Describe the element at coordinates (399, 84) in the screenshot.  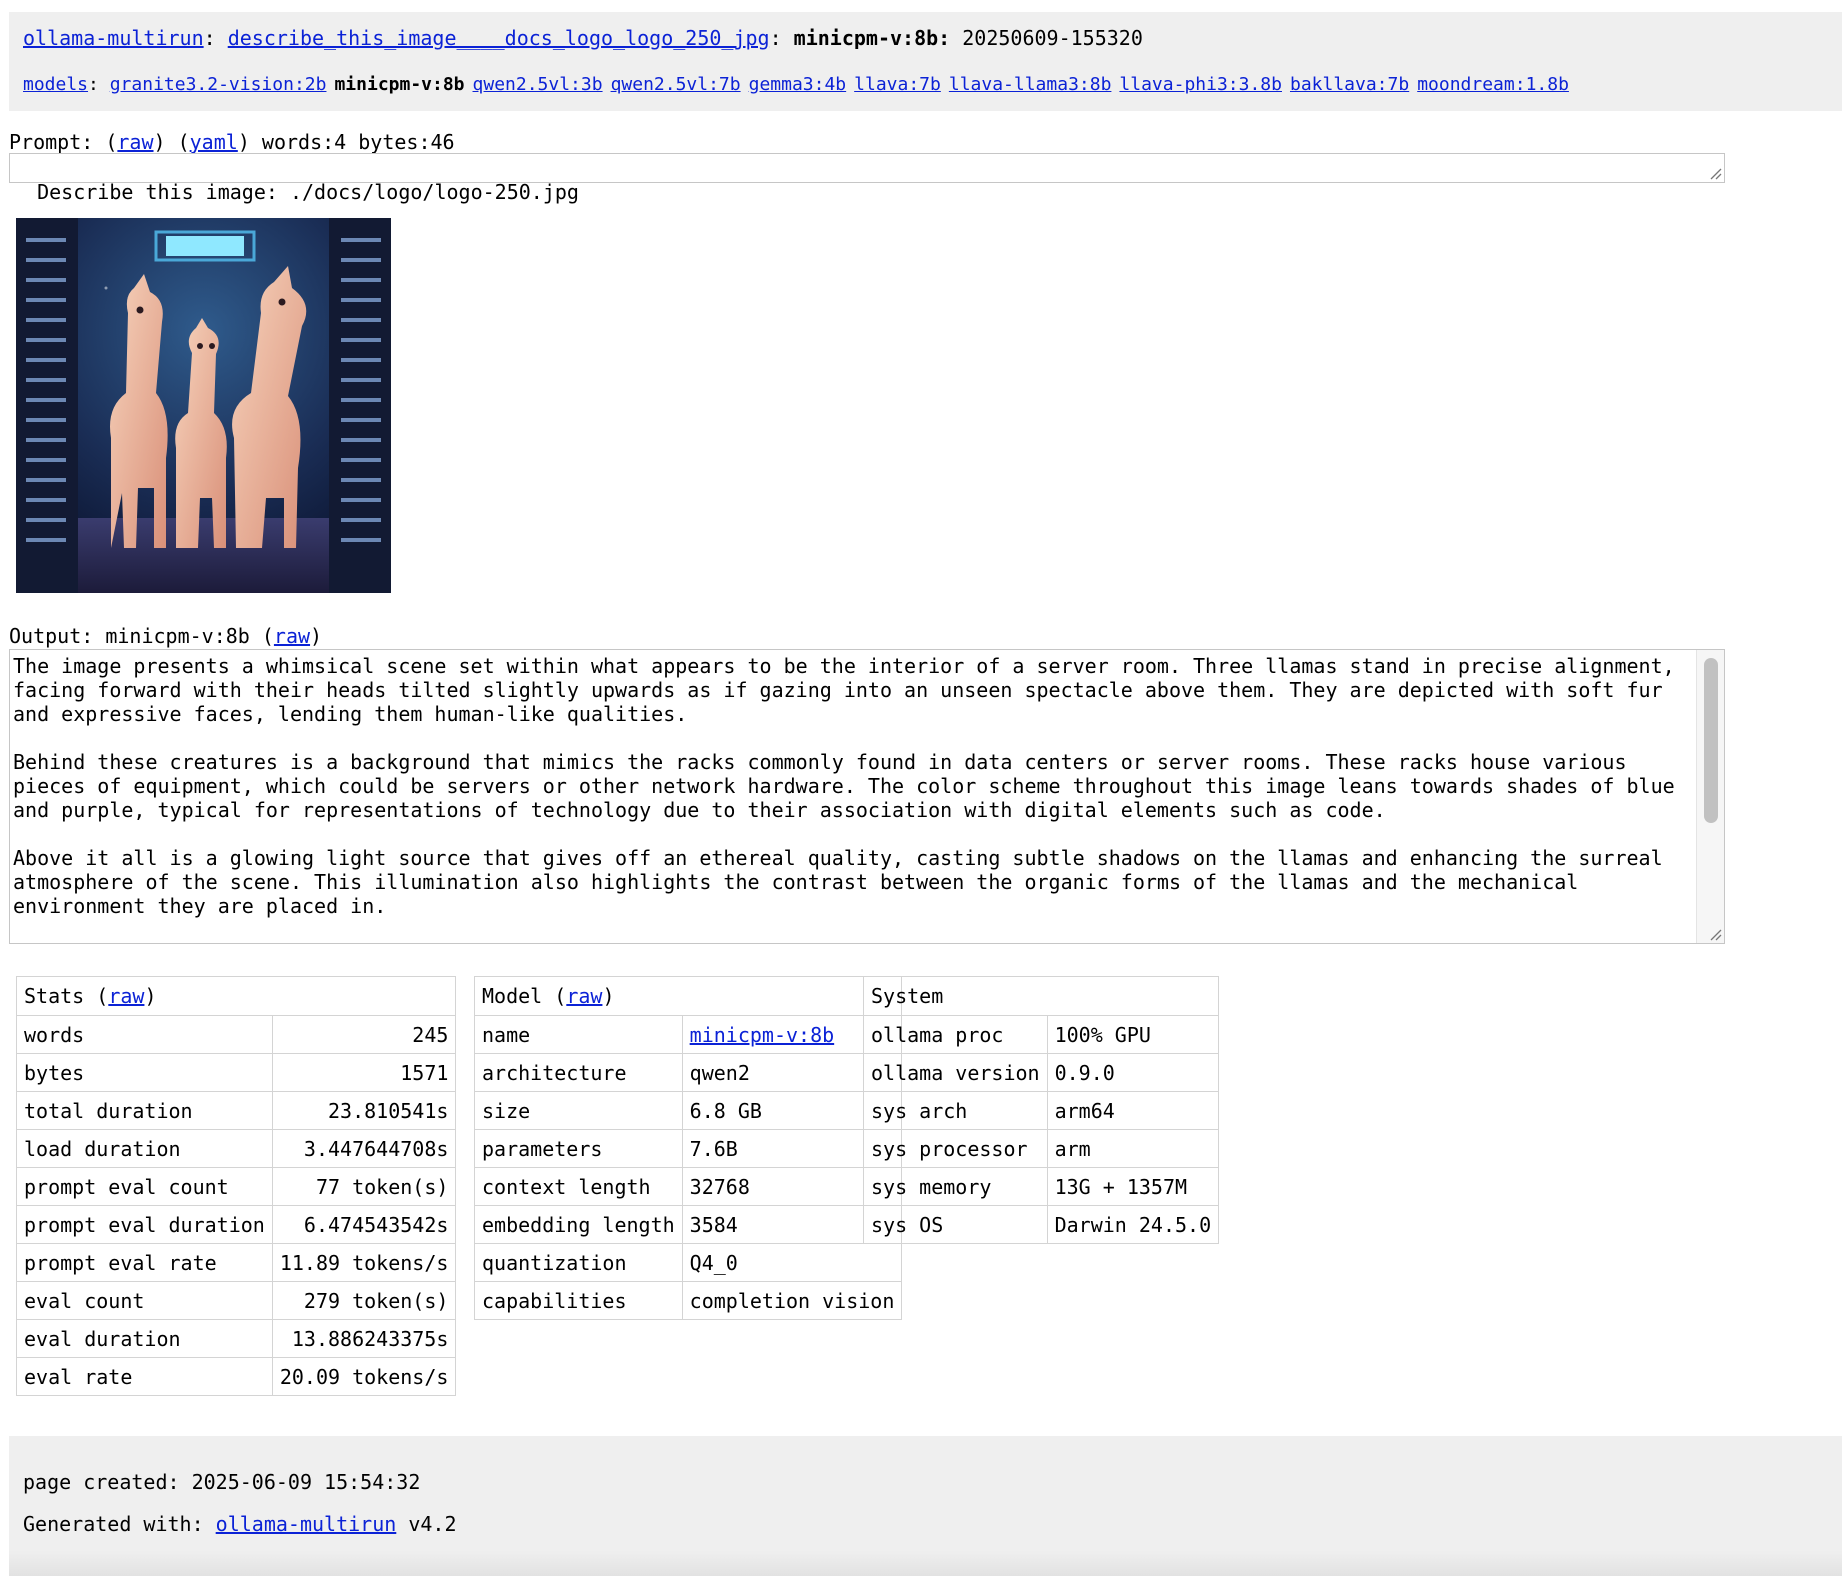
I see `model-nav-current: minicpm-v:8b` at that location.